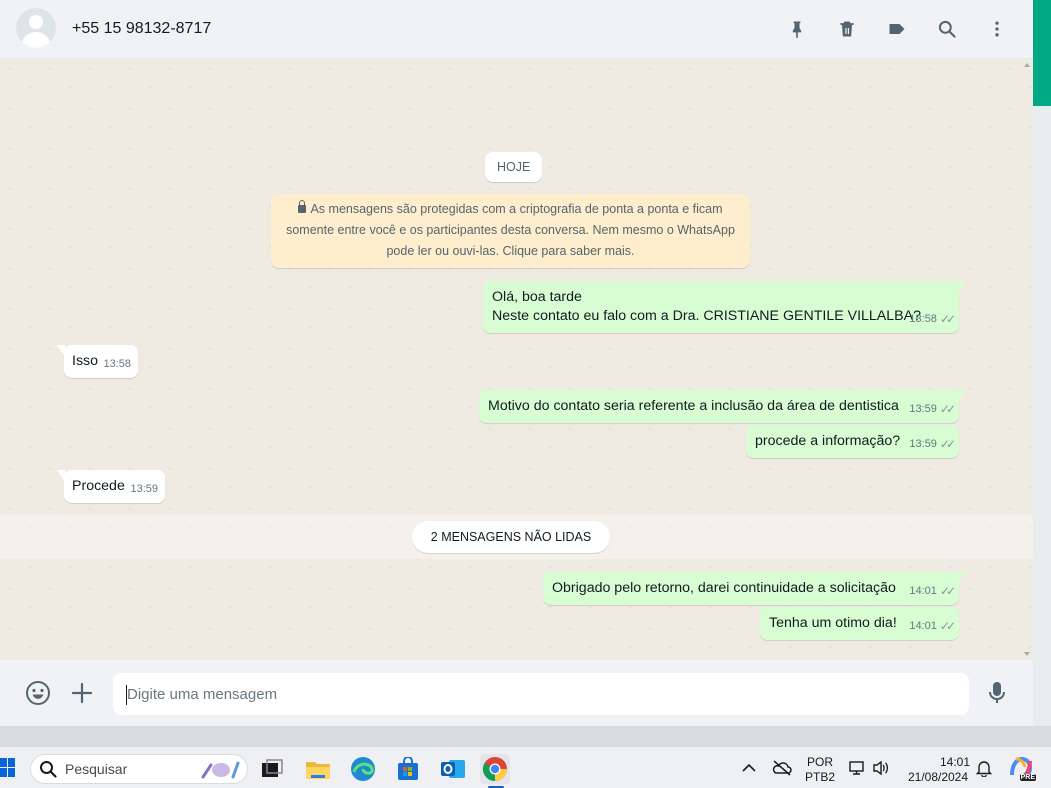 This screenshot has height=788, width=1051. Describe the element at coordinates (126, 695) in the screenshot. I see `text-caret` at that location.